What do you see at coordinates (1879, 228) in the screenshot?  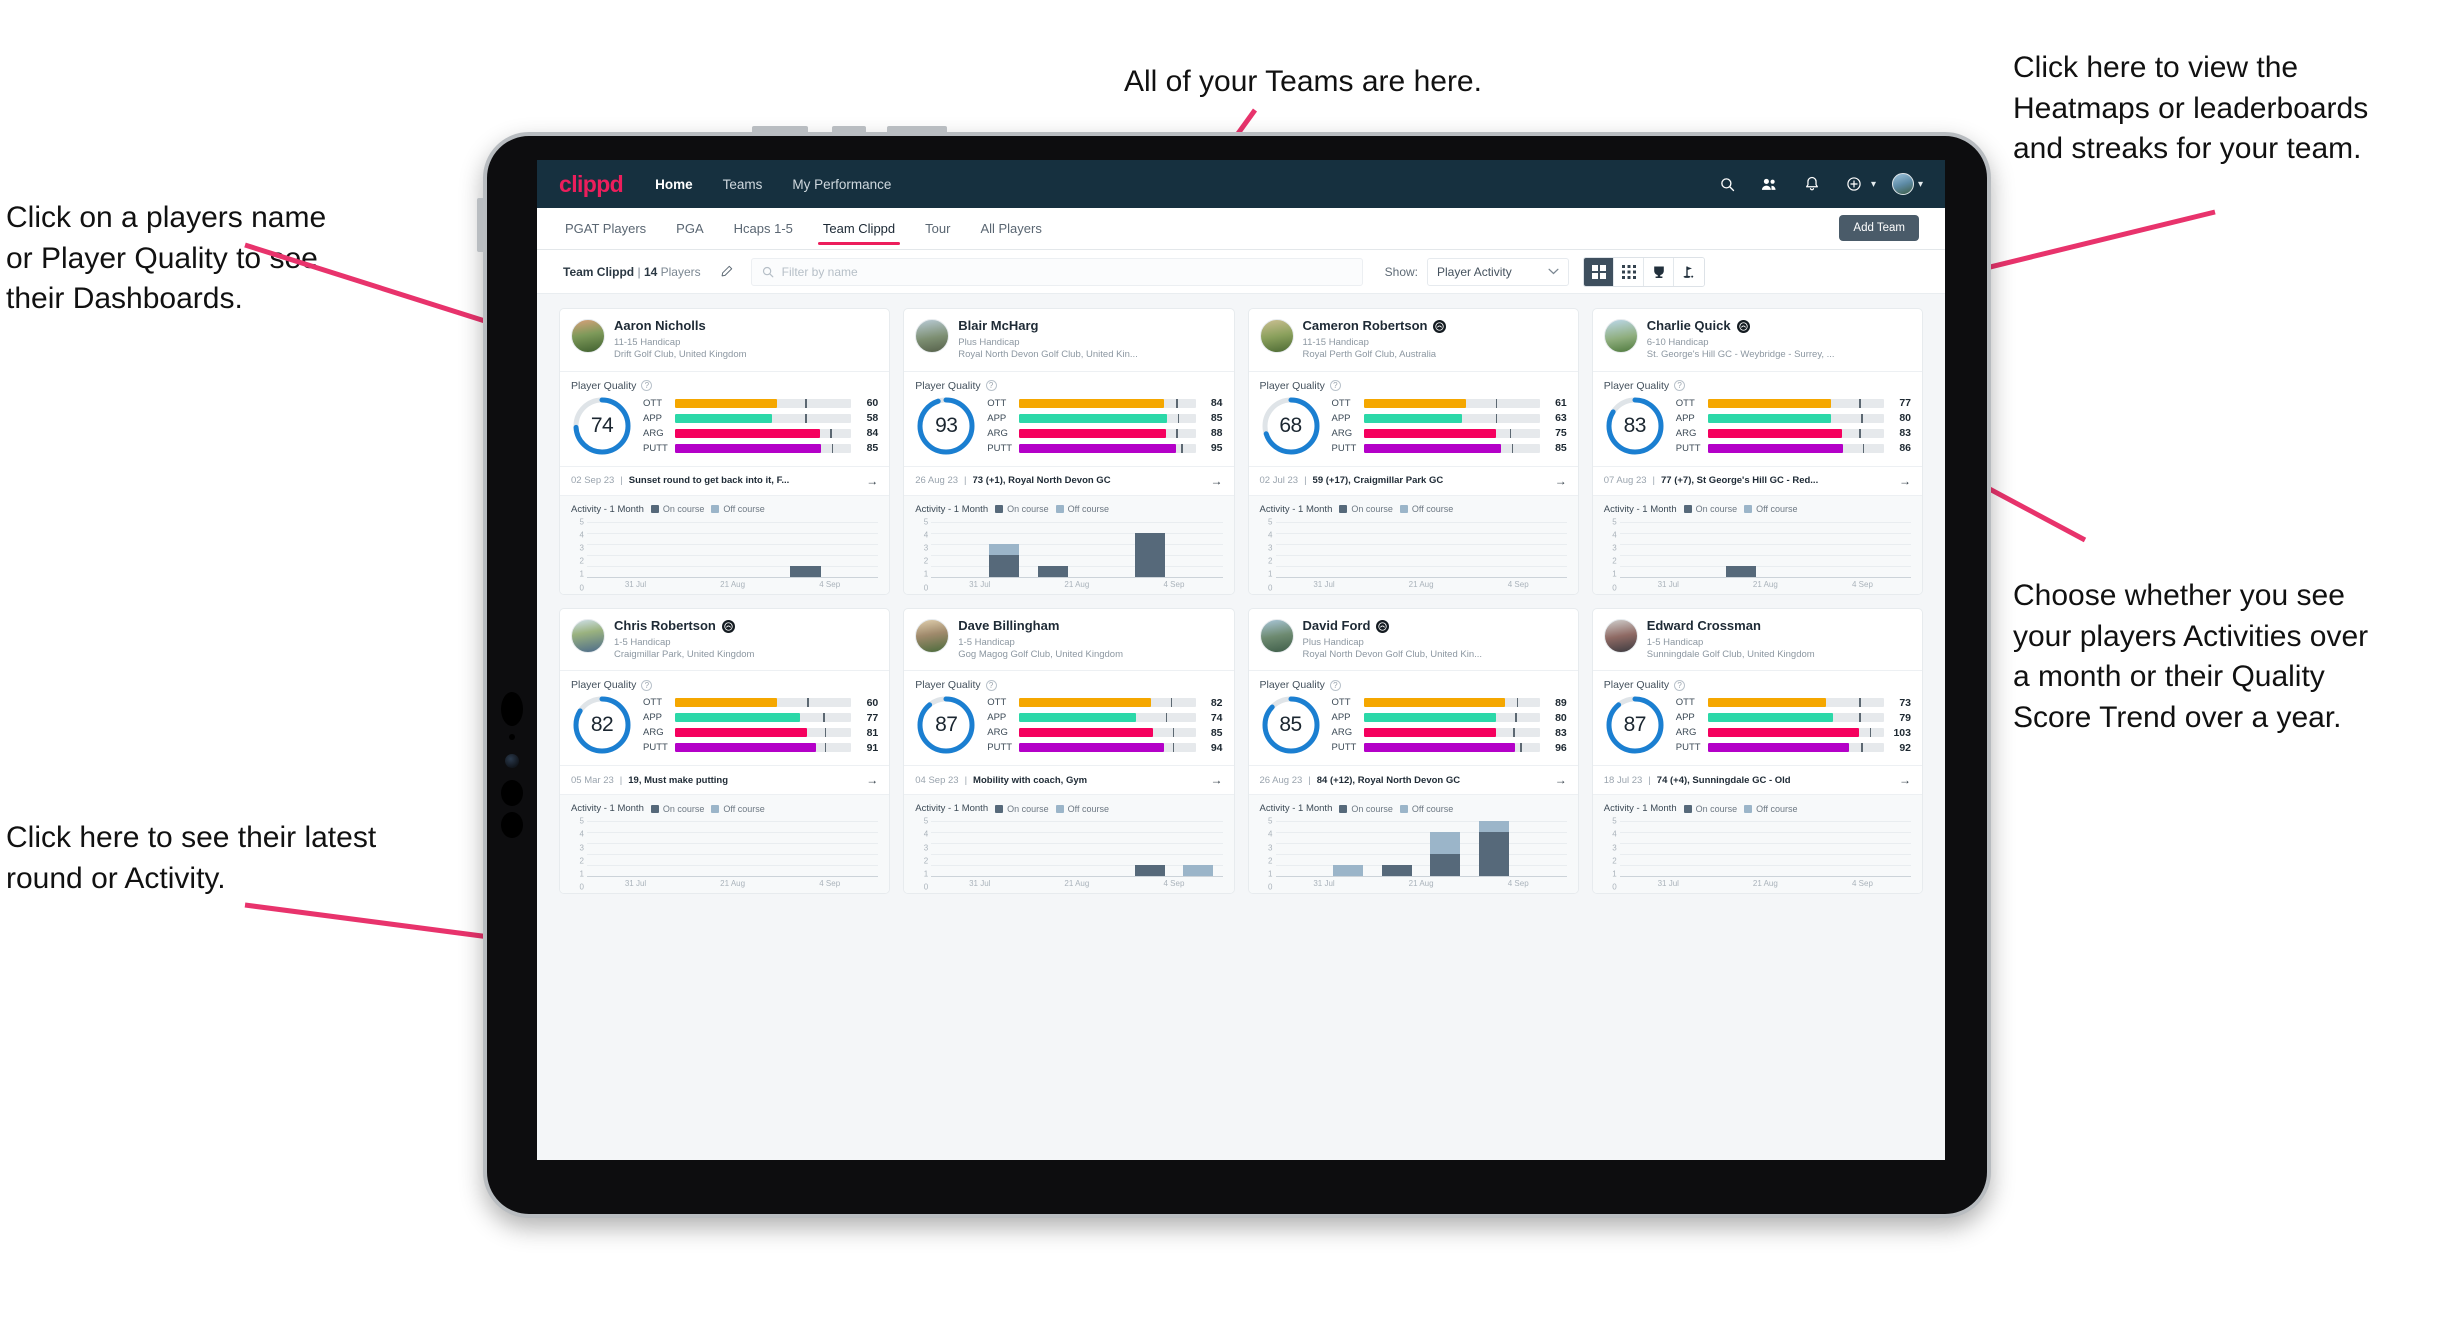 I see `add-team-button: Add Team` at bounding box center [1879, 228].